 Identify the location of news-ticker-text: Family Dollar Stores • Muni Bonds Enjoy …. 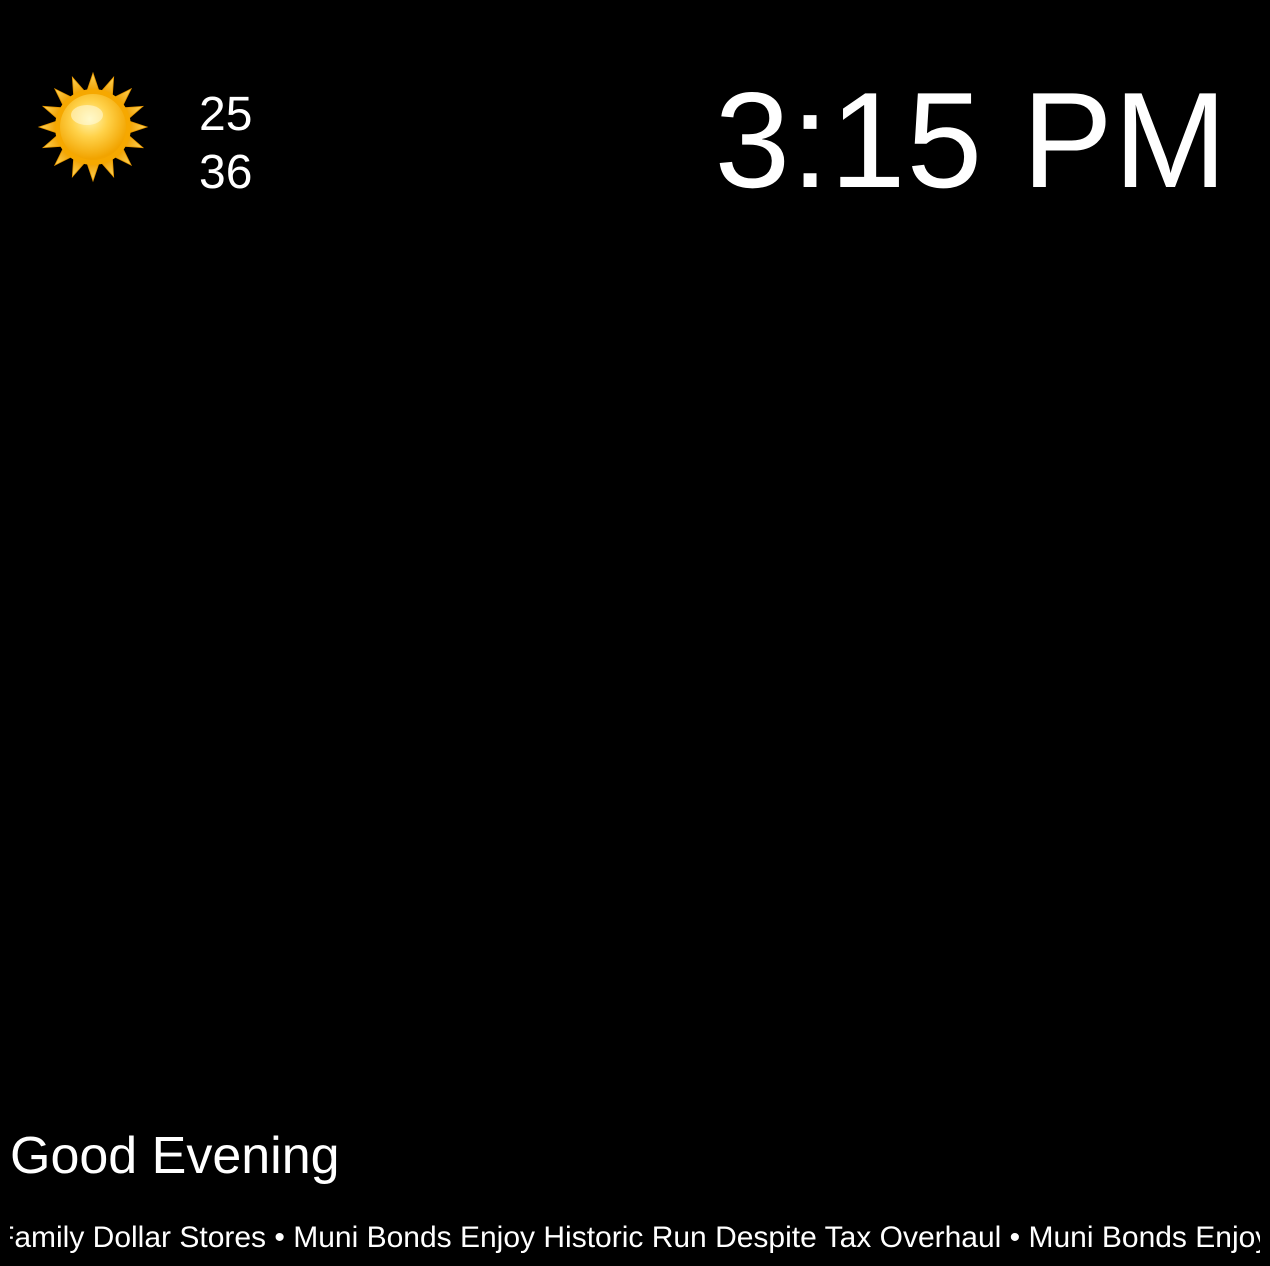
(635, 1237).